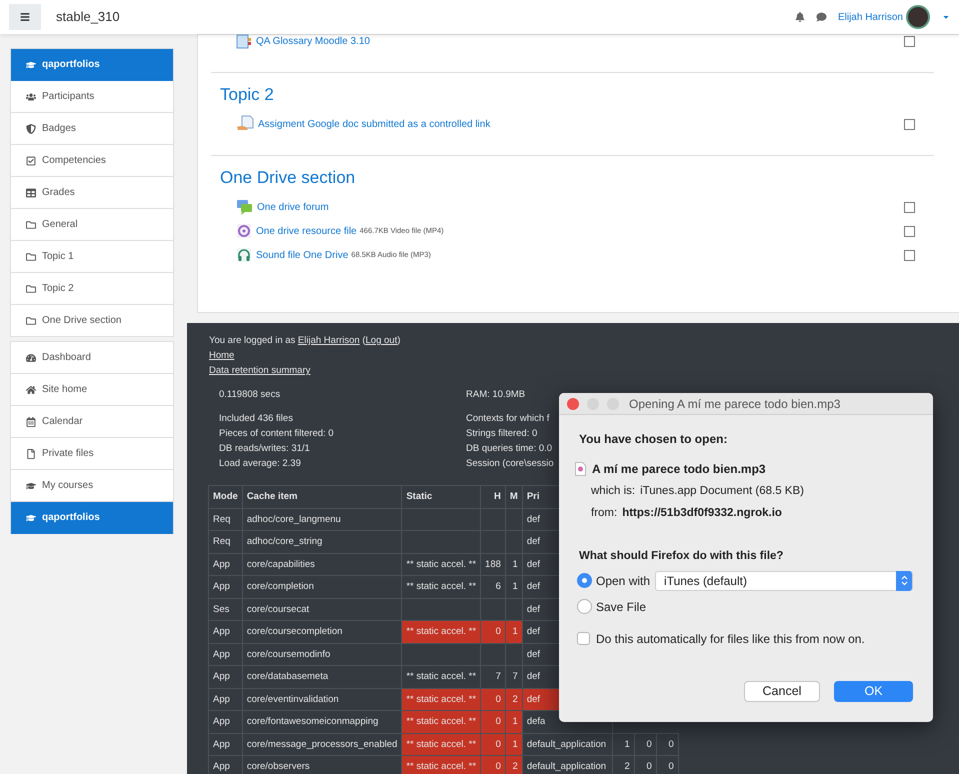  I want to click on perf-stat: Contexts for which f, so click(508, 419).